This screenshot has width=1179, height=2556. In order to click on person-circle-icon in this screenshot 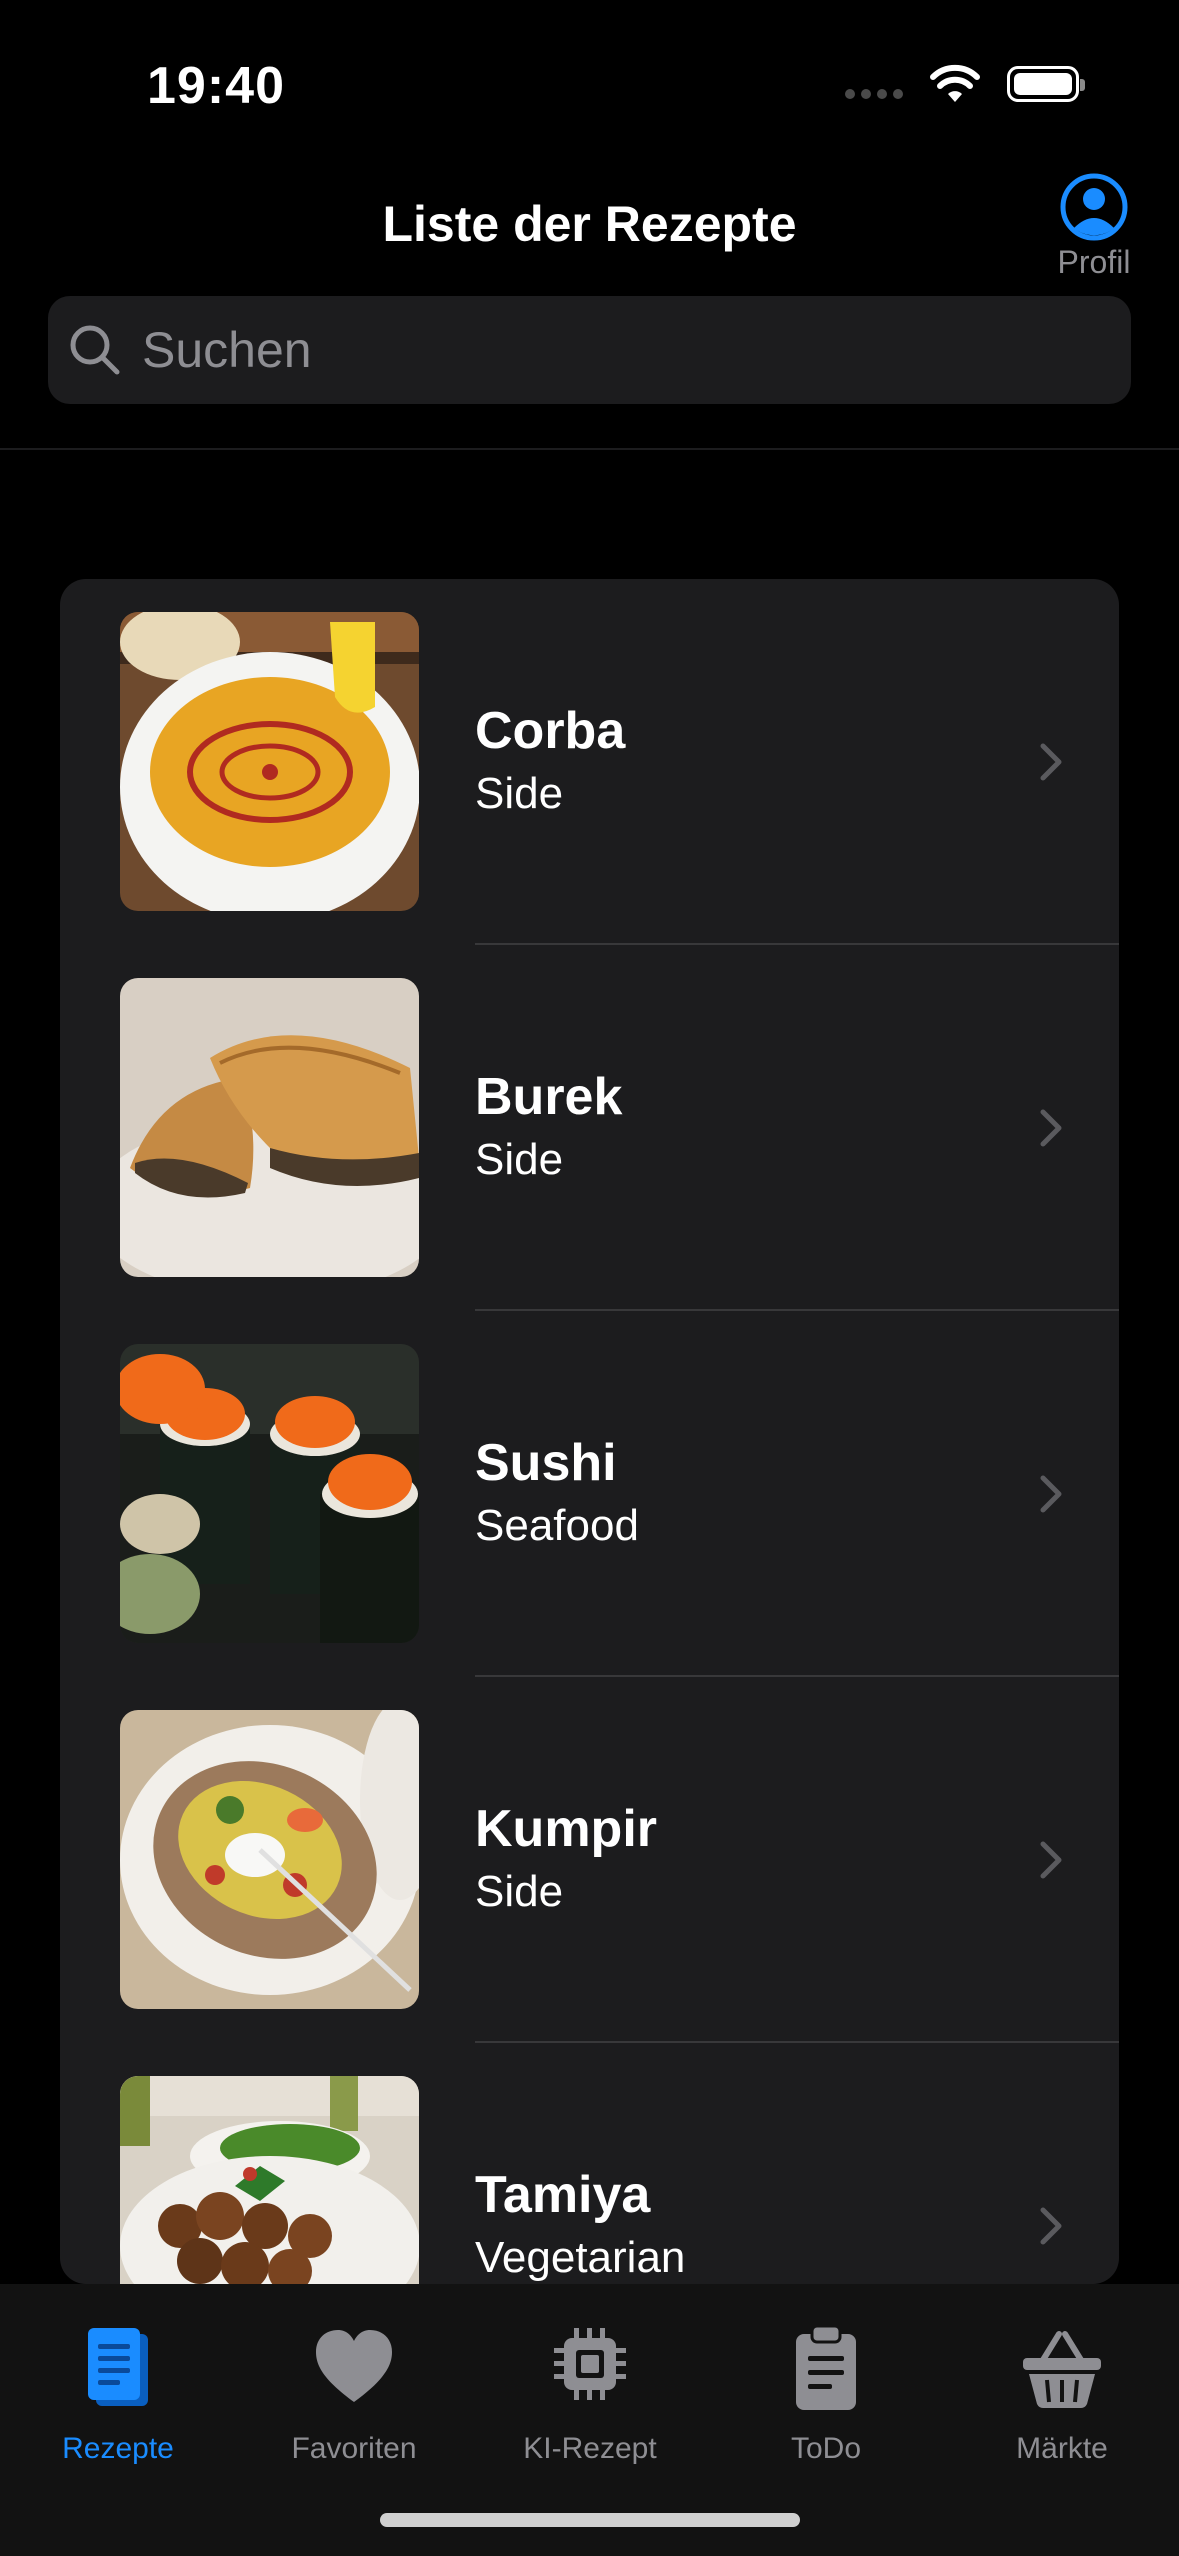, I will do `click(1094, 207)`.